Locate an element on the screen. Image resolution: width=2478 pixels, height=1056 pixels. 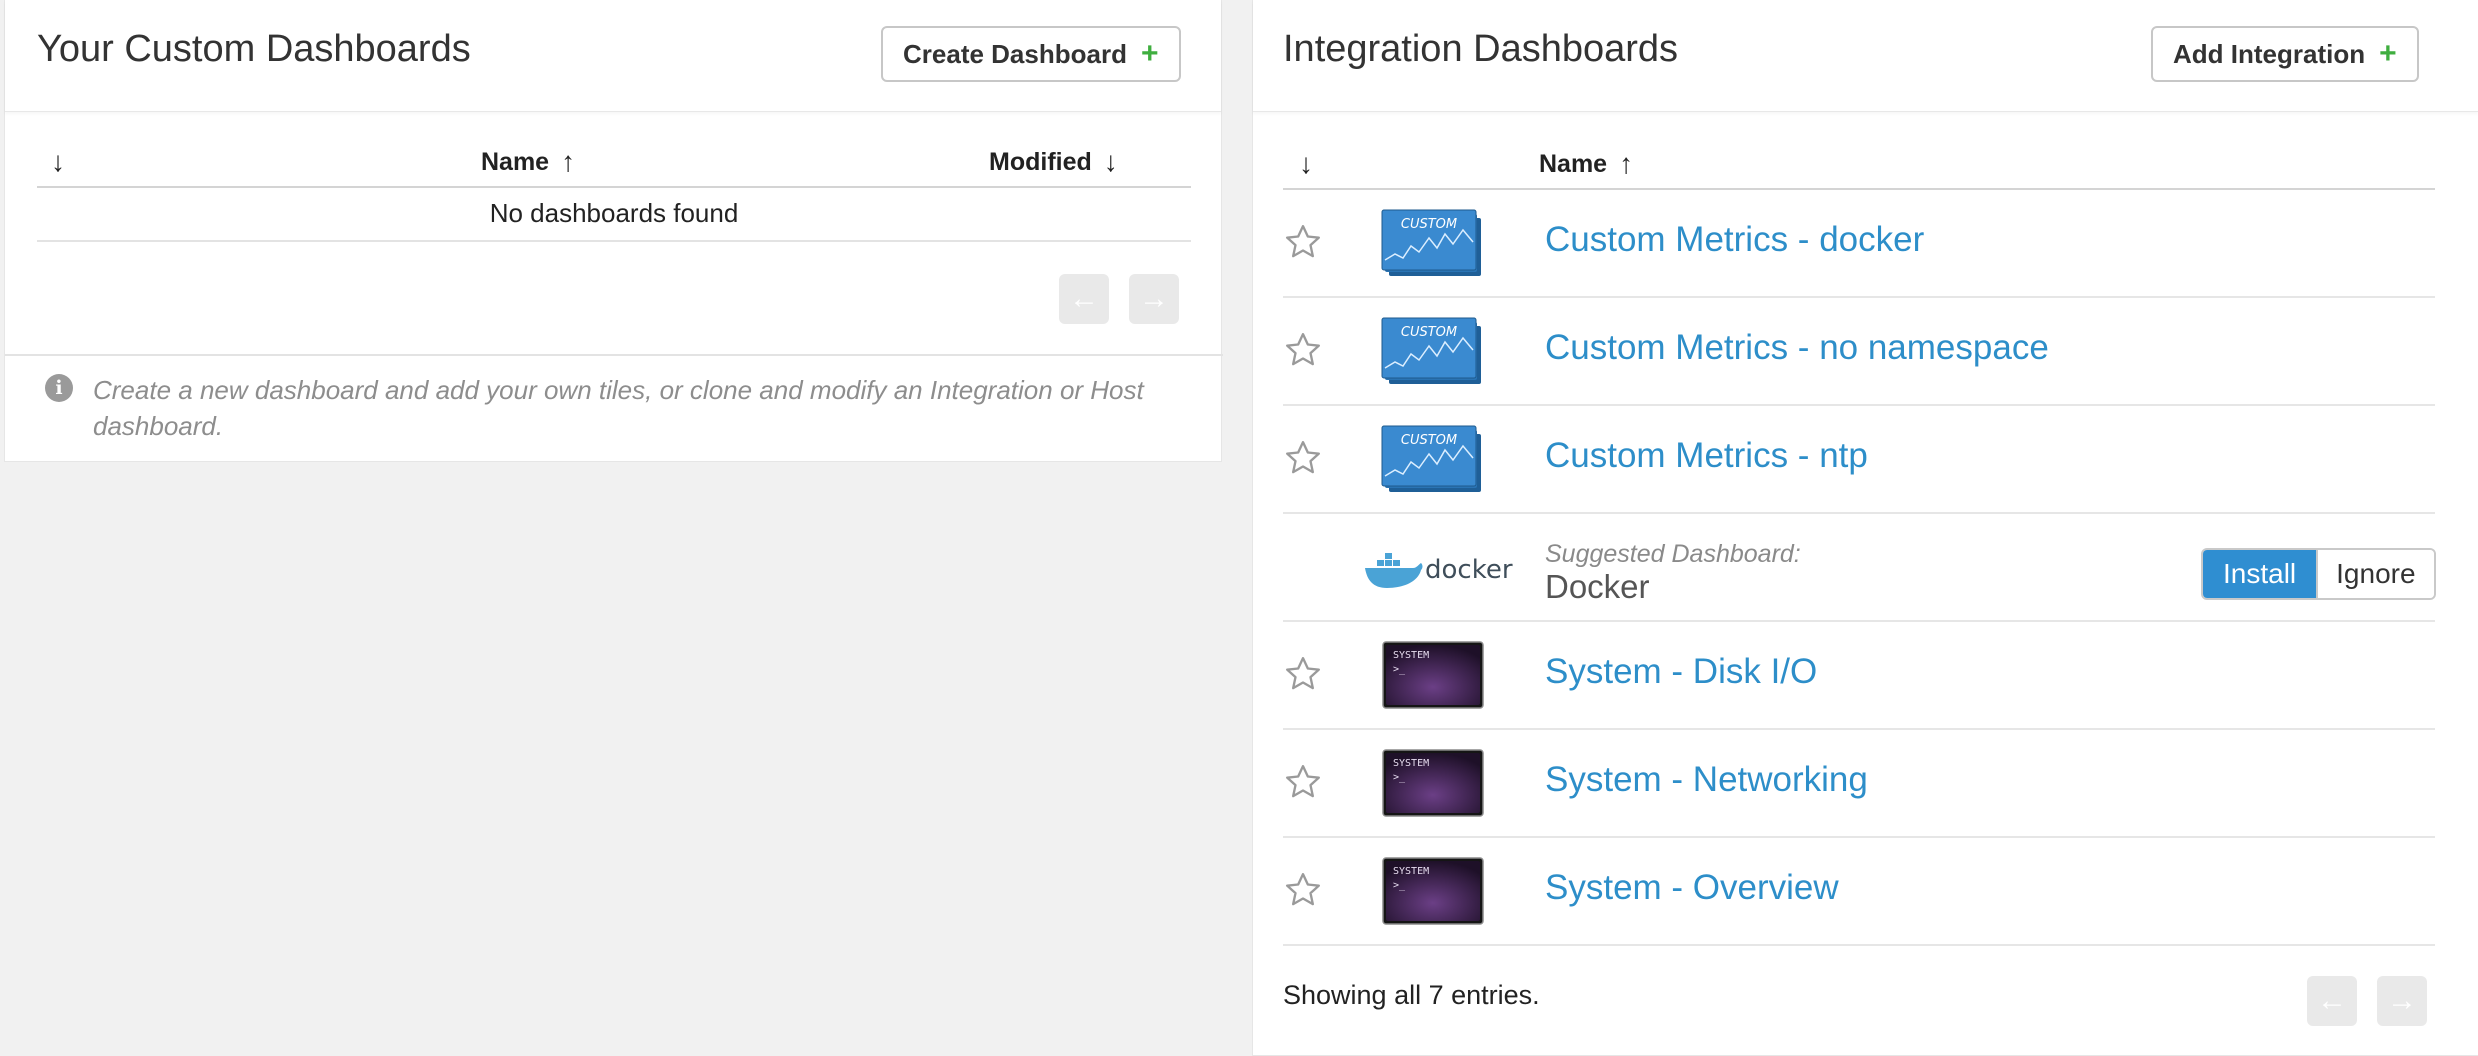
table-row: SYSTEM >_ System - Overview is located at coordinates (1859, 892).